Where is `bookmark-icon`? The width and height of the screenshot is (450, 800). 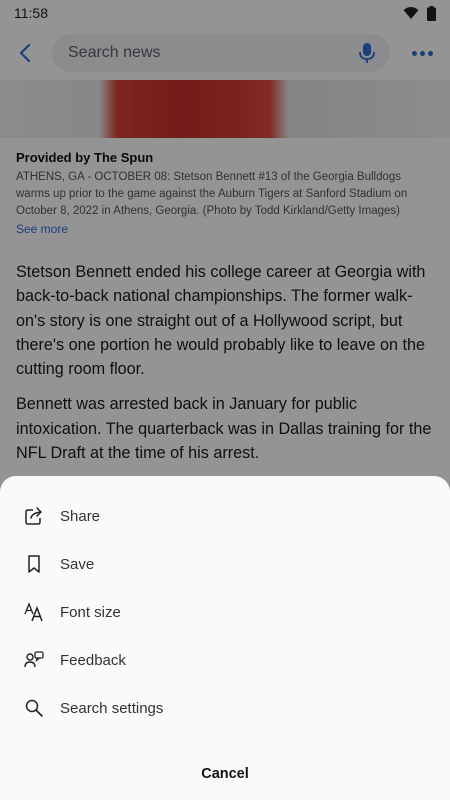
bookmark-icon is located at coordinates (34, 564).